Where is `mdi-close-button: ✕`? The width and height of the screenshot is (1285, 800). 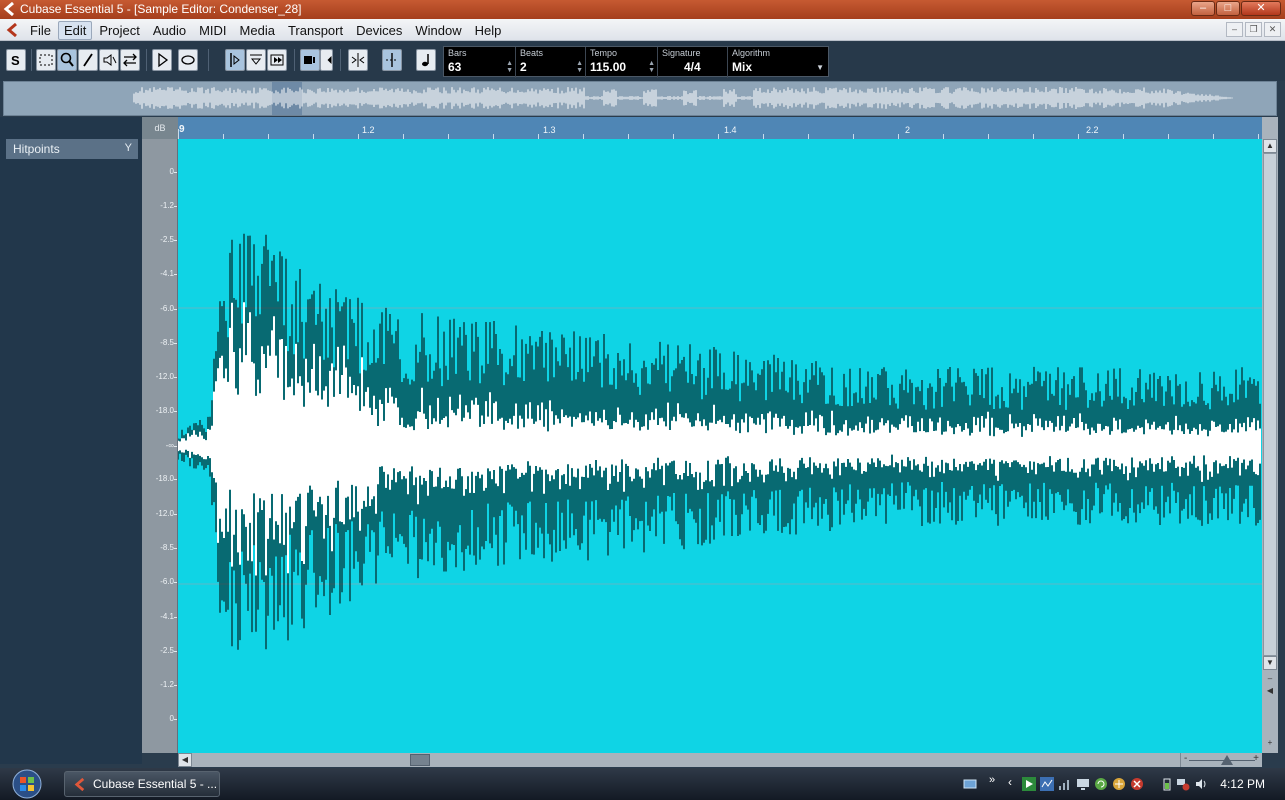
mdi-close-button: ✕ is located at coordinates (1272, 29).